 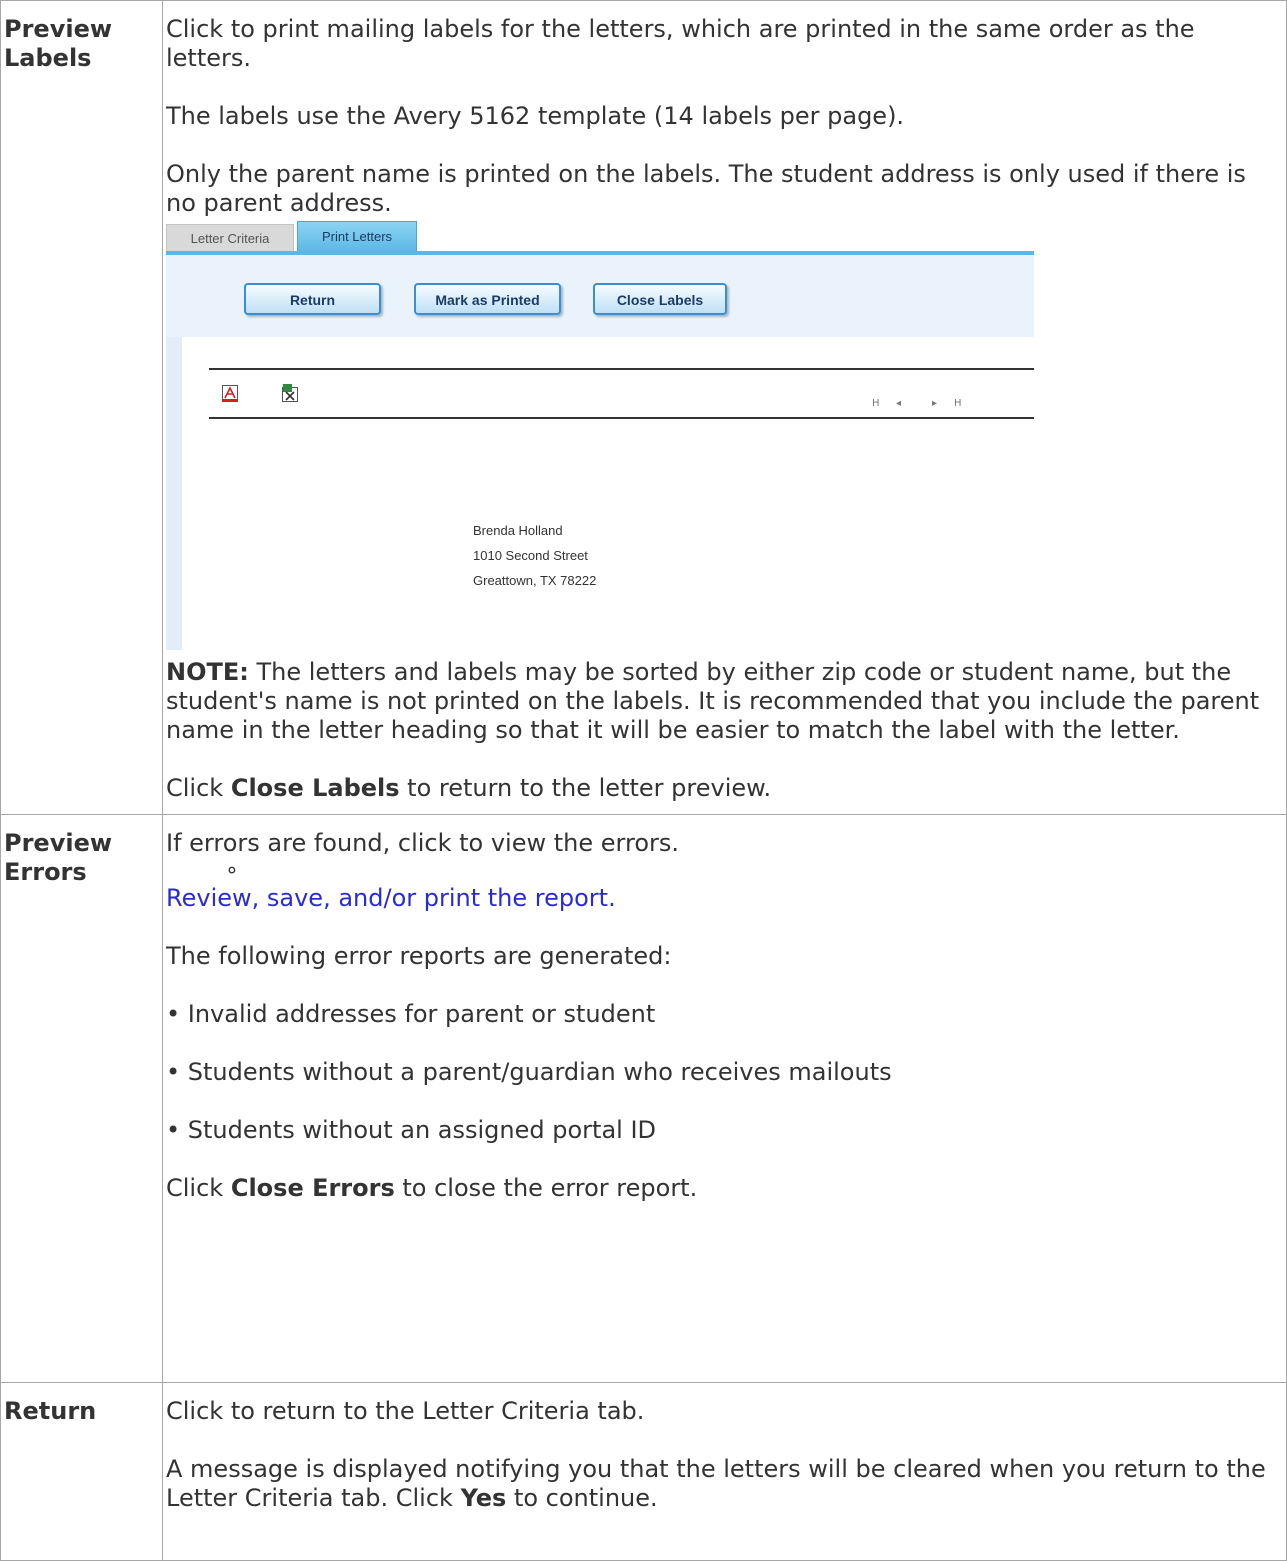 I want to click on last-page-icon: H, so click(x=958, y=403).